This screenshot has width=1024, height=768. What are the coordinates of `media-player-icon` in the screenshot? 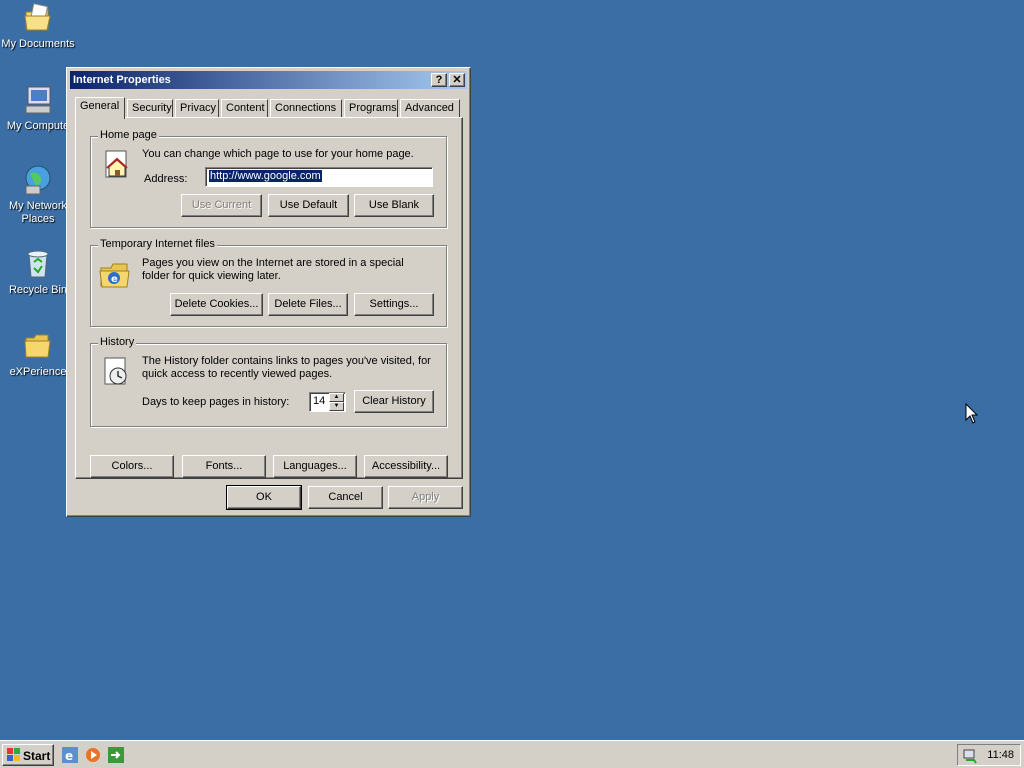 It's located at (93, 755).